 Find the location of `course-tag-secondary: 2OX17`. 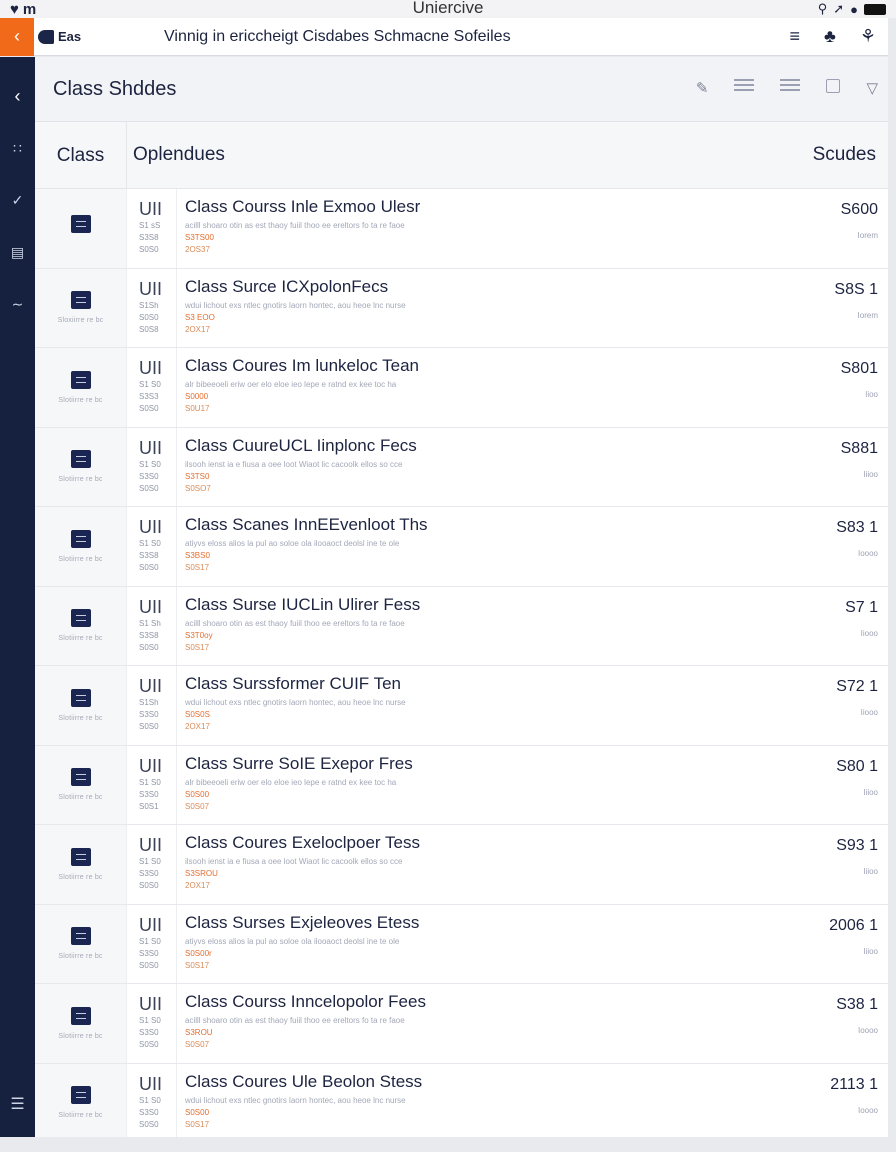

course-tag-secondary: 2OX17 is located at coordinates (197, 726).